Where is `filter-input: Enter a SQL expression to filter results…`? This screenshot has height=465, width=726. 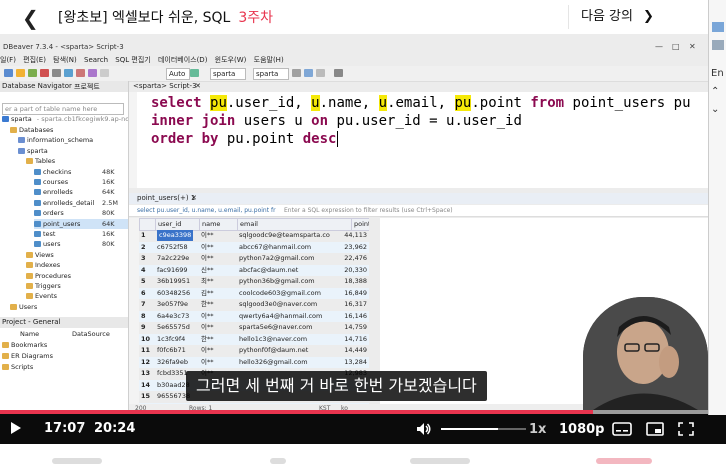 filter-input: Enter a SQL expression to filter results… is located at coordinates (368, 210).